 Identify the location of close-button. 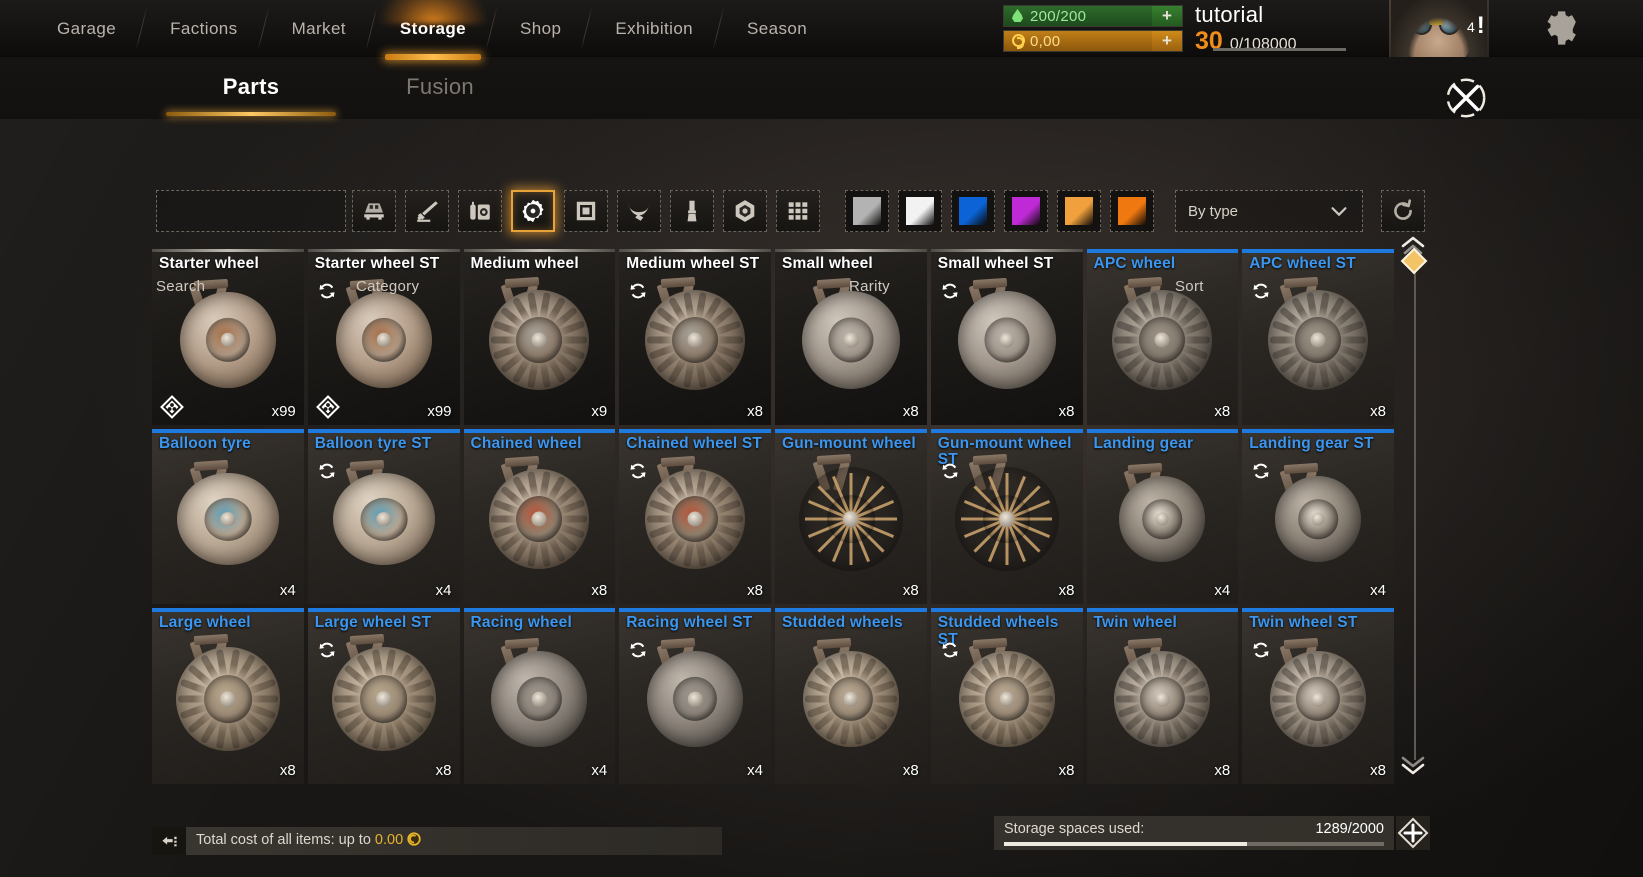
(1466, 98).